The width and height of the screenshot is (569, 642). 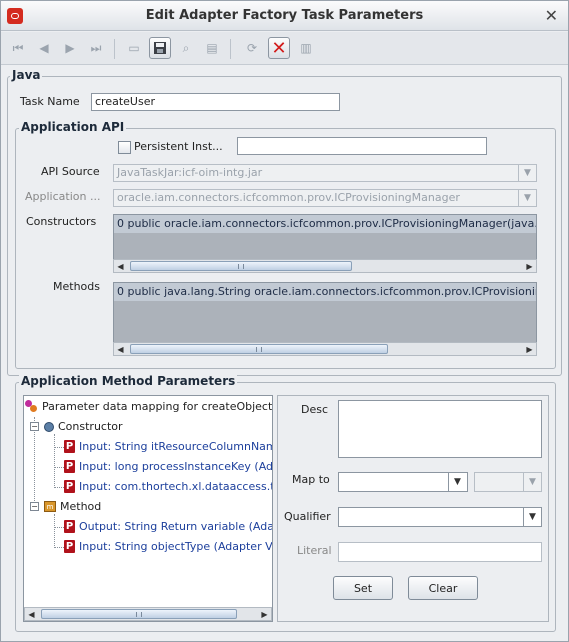 I want to click on title-bar: Edit Adapter Factory Task Parameters ✕, so click(x=284, y=16).